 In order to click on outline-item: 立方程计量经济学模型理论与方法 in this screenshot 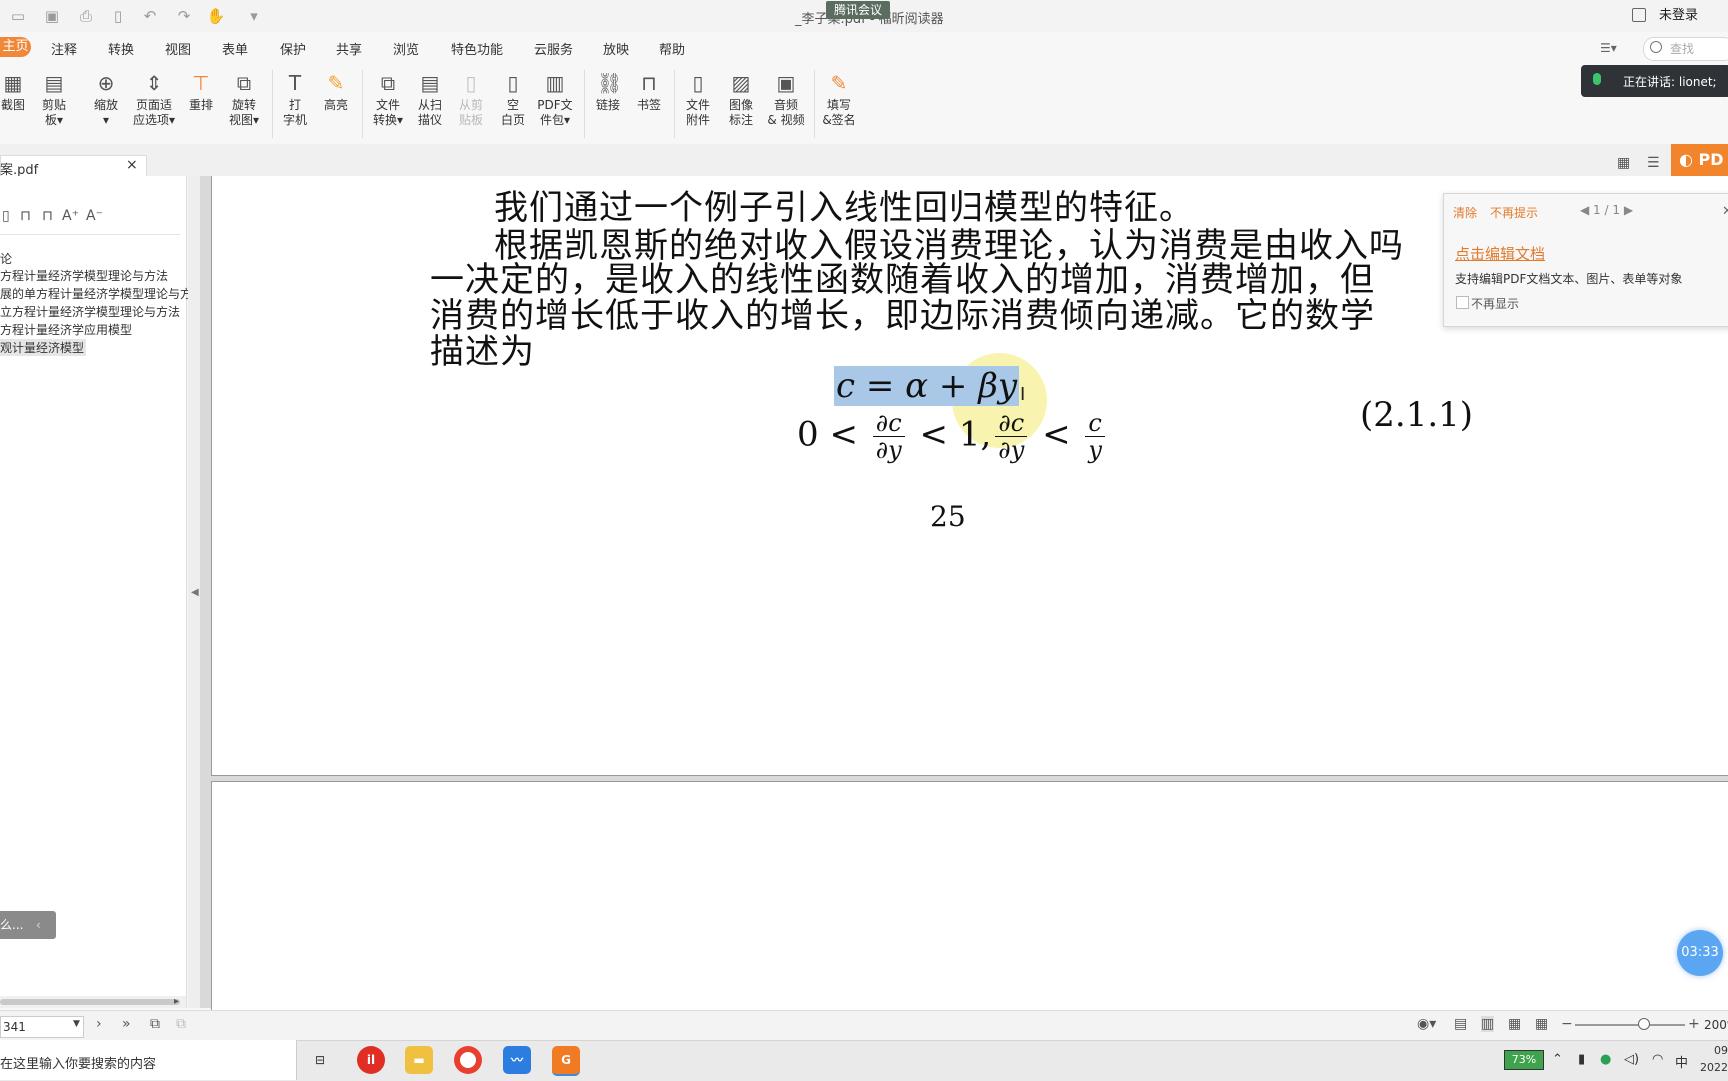, I will do `click(90, 311)`.